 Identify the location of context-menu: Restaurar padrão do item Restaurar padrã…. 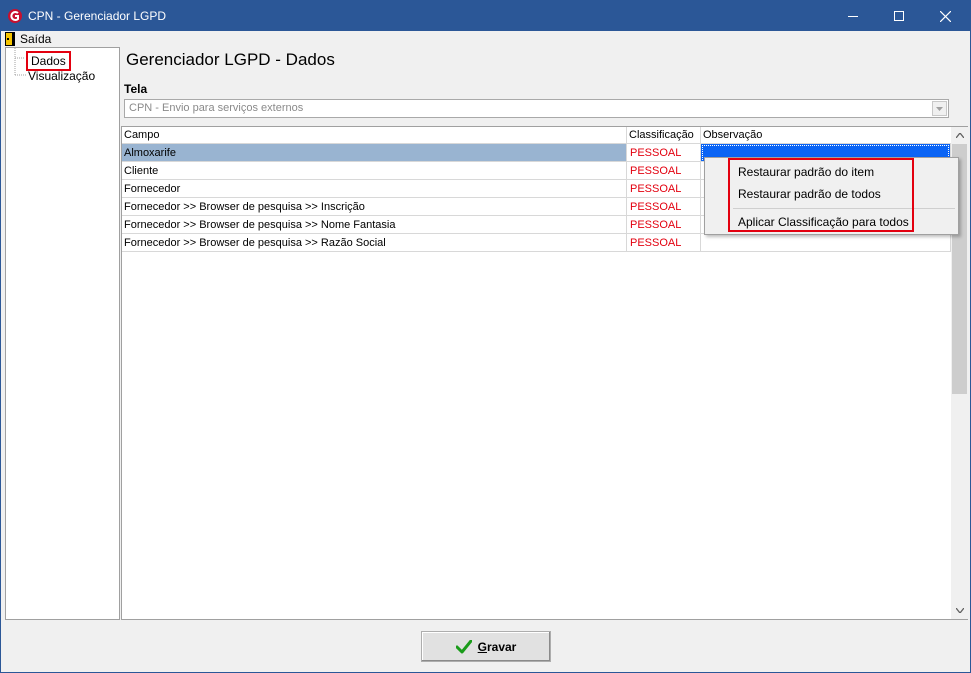
(831, 196).